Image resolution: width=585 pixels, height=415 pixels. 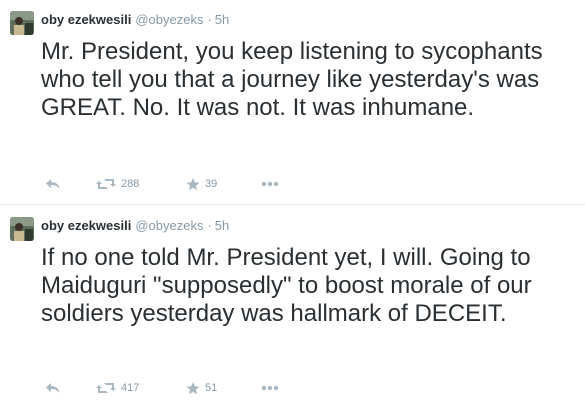 I want to click on favorite-button: 51, so click(x=201, y=388).